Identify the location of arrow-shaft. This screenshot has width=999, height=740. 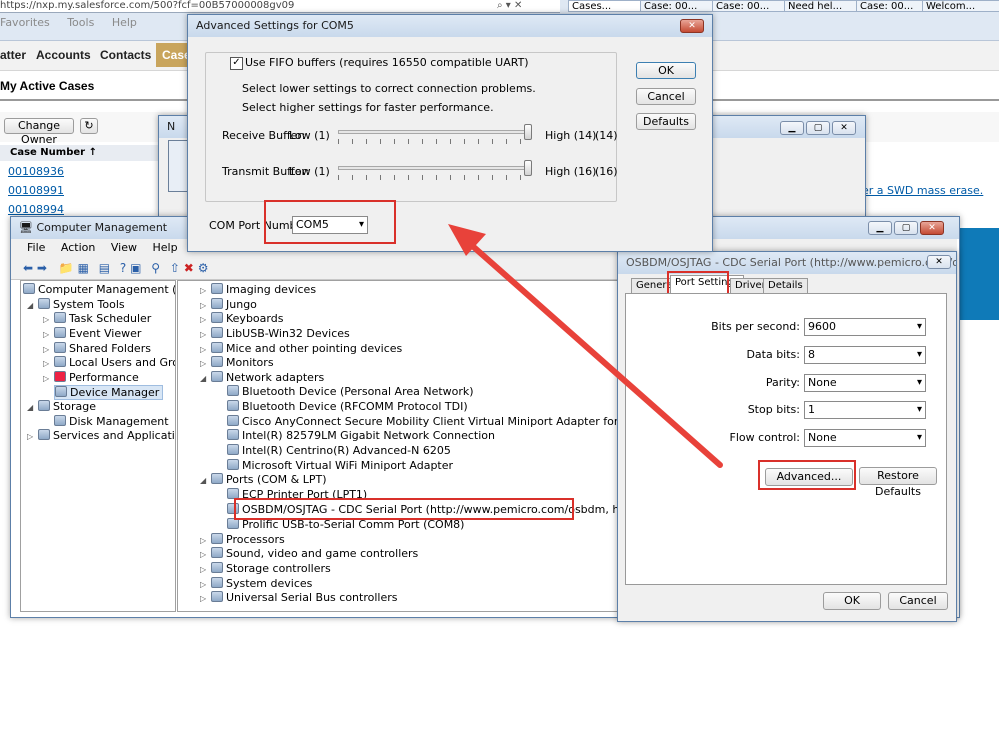
(594, 353).